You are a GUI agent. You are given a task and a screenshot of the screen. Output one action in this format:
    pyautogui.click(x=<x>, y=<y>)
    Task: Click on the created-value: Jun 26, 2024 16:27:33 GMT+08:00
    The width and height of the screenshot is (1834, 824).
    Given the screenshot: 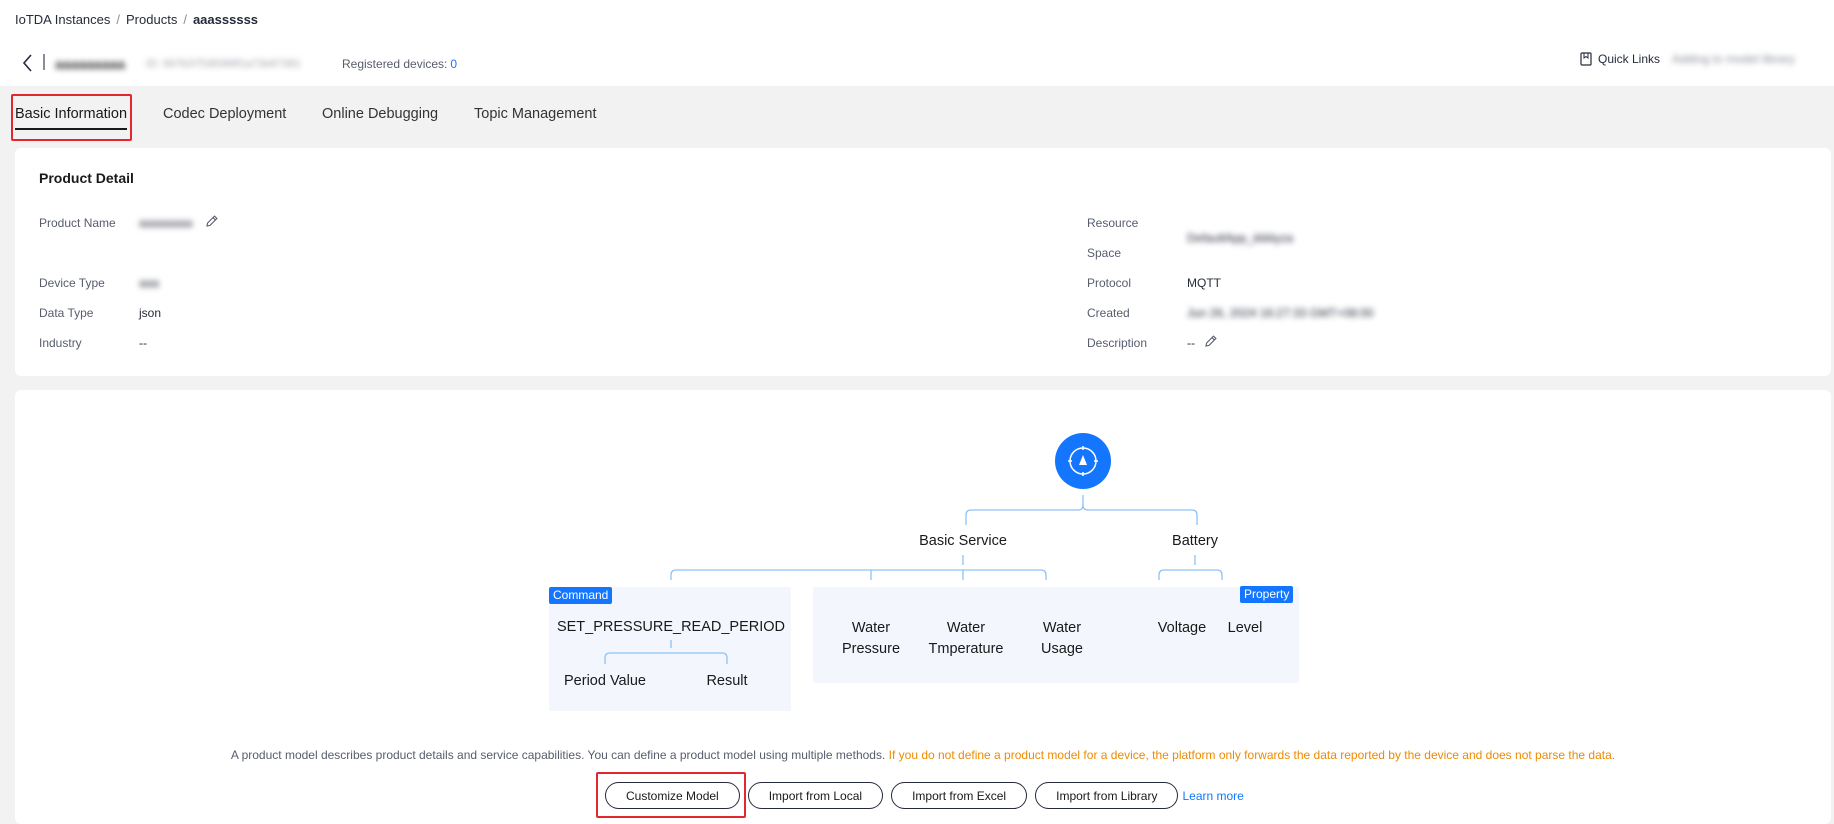 What is the action you would take?
    pyautogui.click(x=1280, y=313)
    